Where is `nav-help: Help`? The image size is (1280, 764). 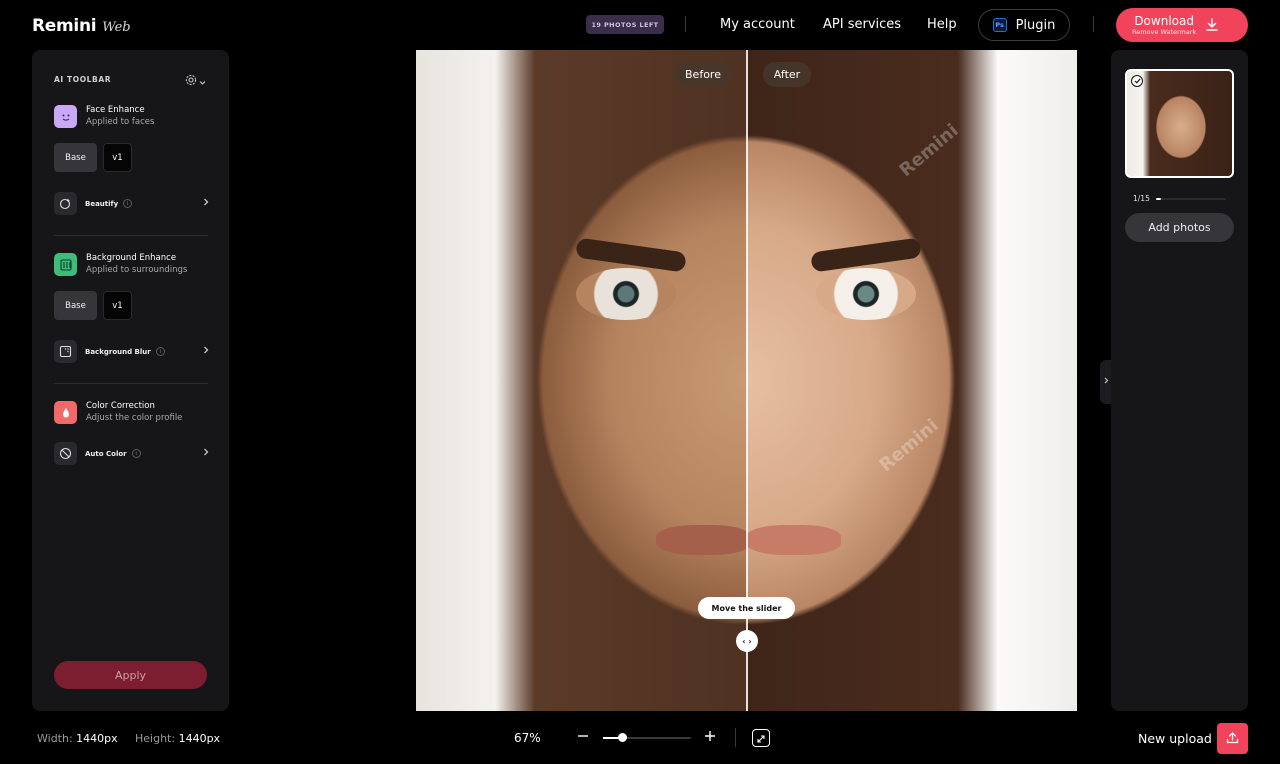
nav-help: Help is located at coordinates (942, 24).